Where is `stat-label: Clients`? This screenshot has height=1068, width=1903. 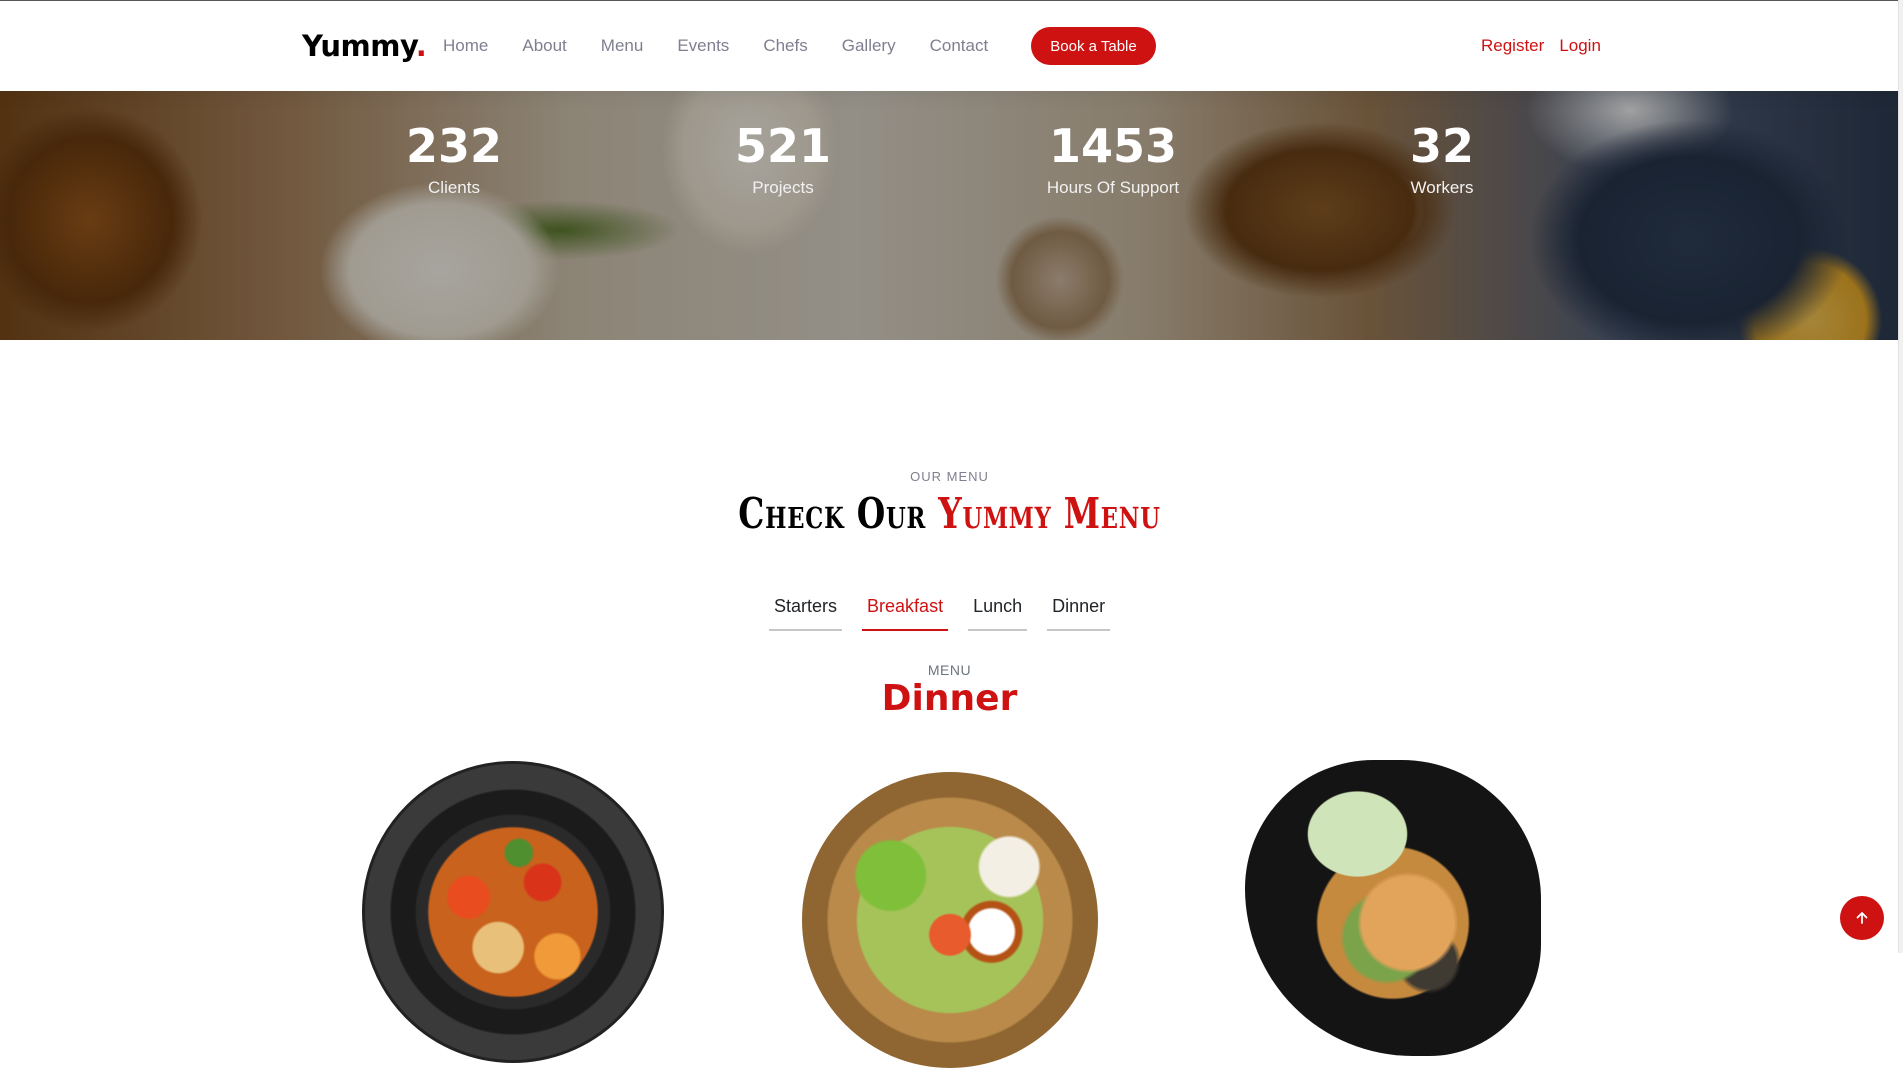
stat-label: Clients is located at coordinates (454, 187).